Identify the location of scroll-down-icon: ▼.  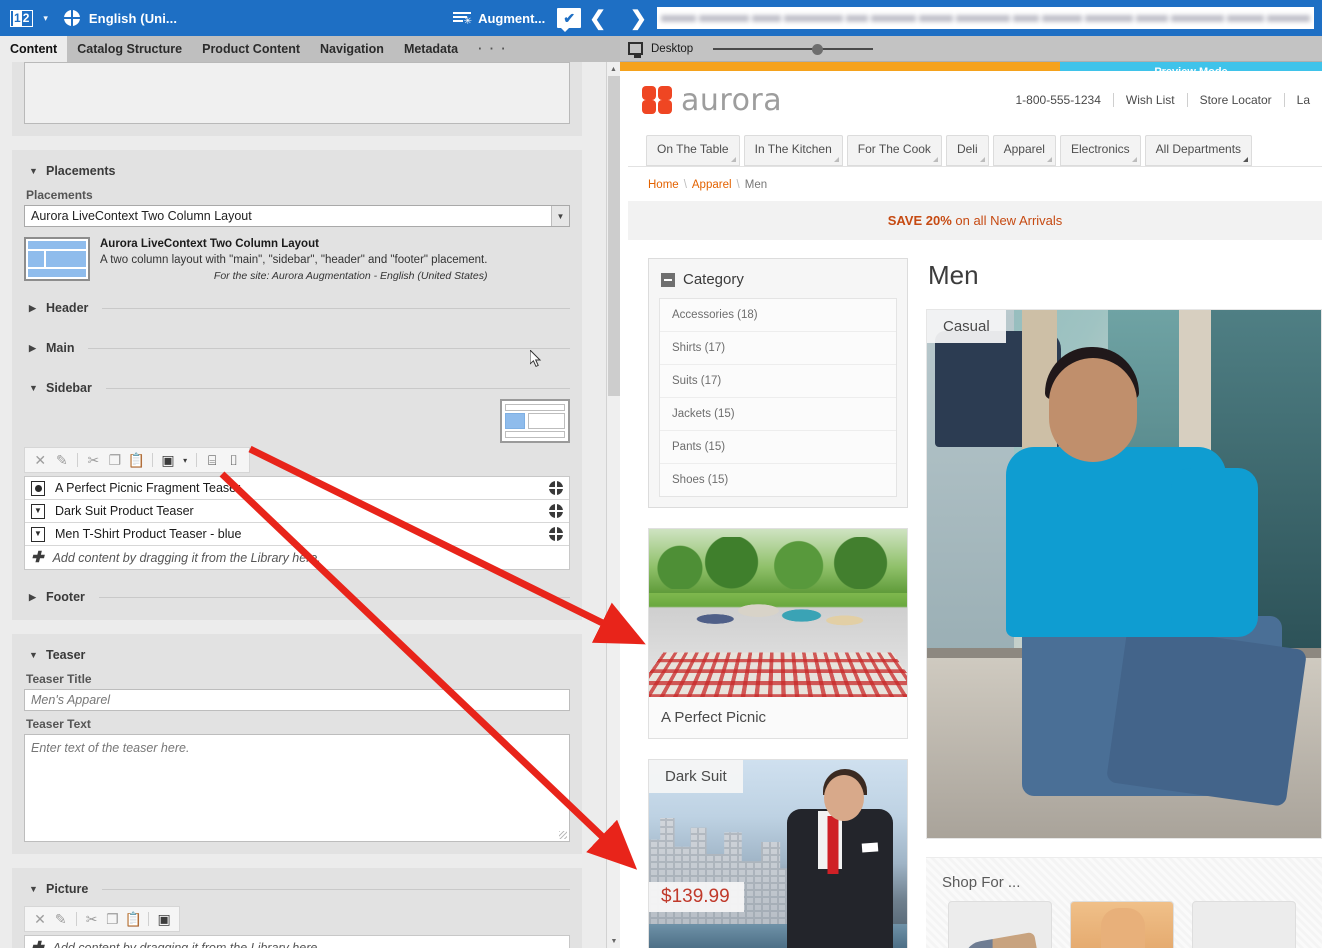
(614, 941).